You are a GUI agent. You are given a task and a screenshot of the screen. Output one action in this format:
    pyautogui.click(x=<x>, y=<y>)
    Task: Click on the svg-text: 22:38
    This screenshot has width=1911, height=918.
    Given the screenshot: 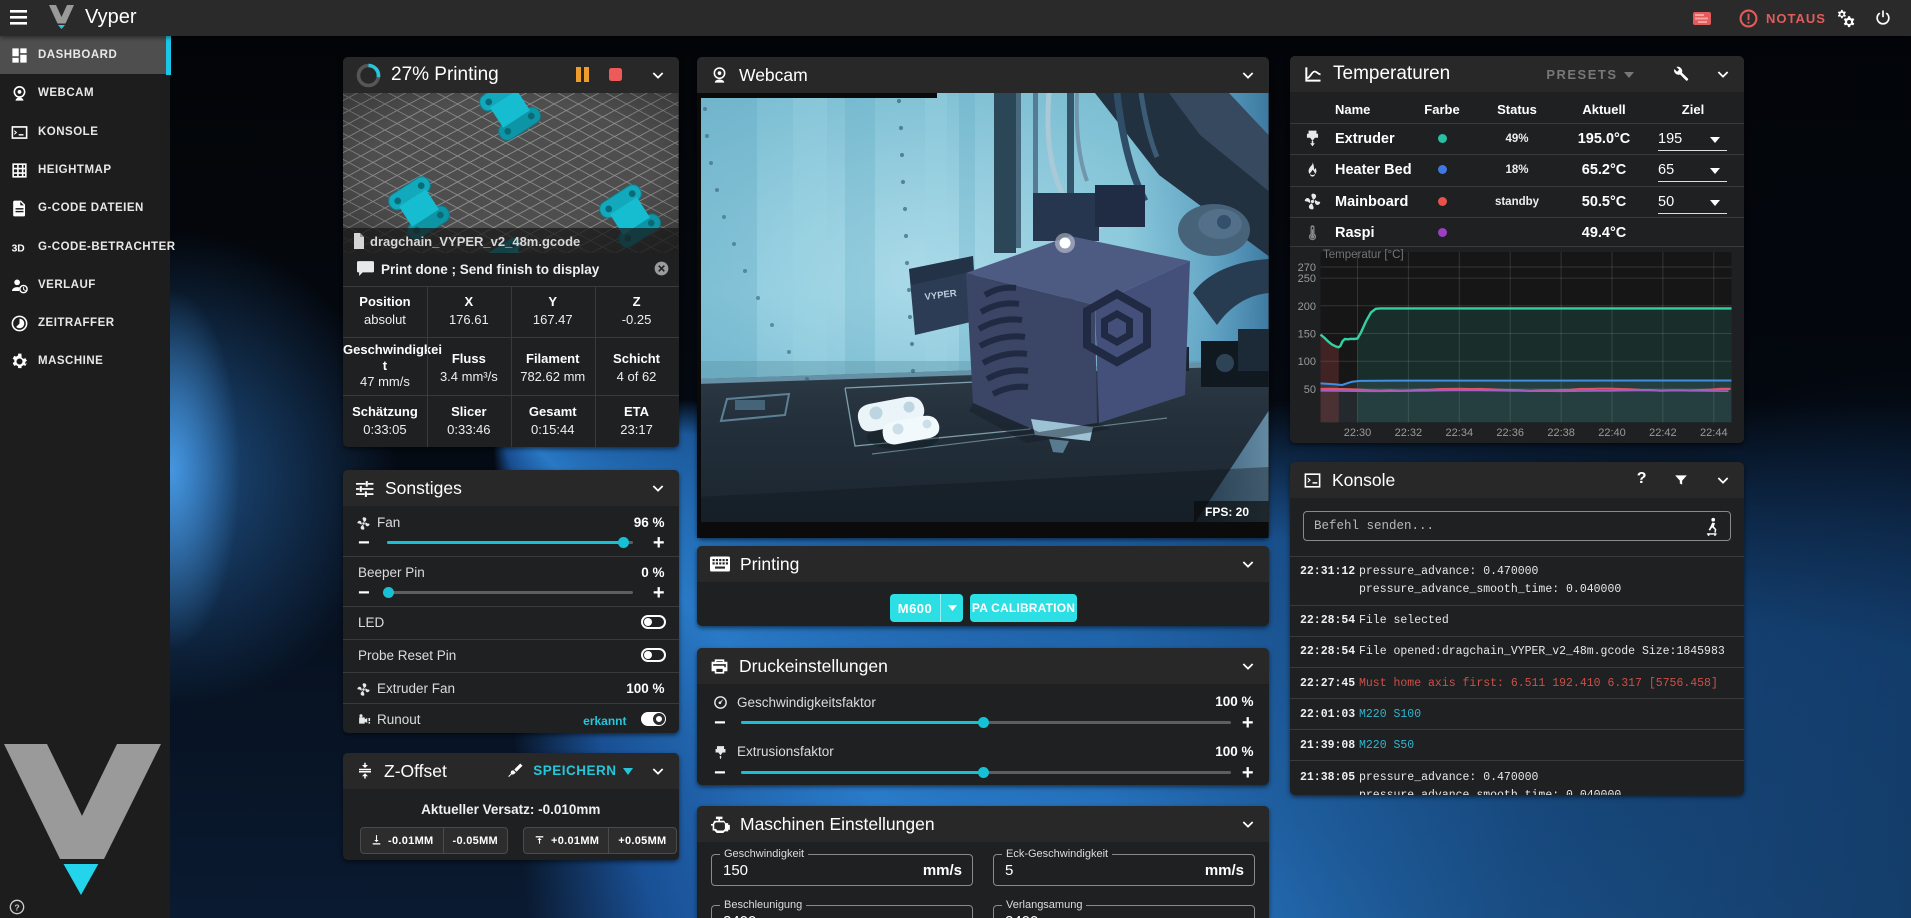 What is the action you would take?
    pyautogui.click(x=1561, y=433)
    